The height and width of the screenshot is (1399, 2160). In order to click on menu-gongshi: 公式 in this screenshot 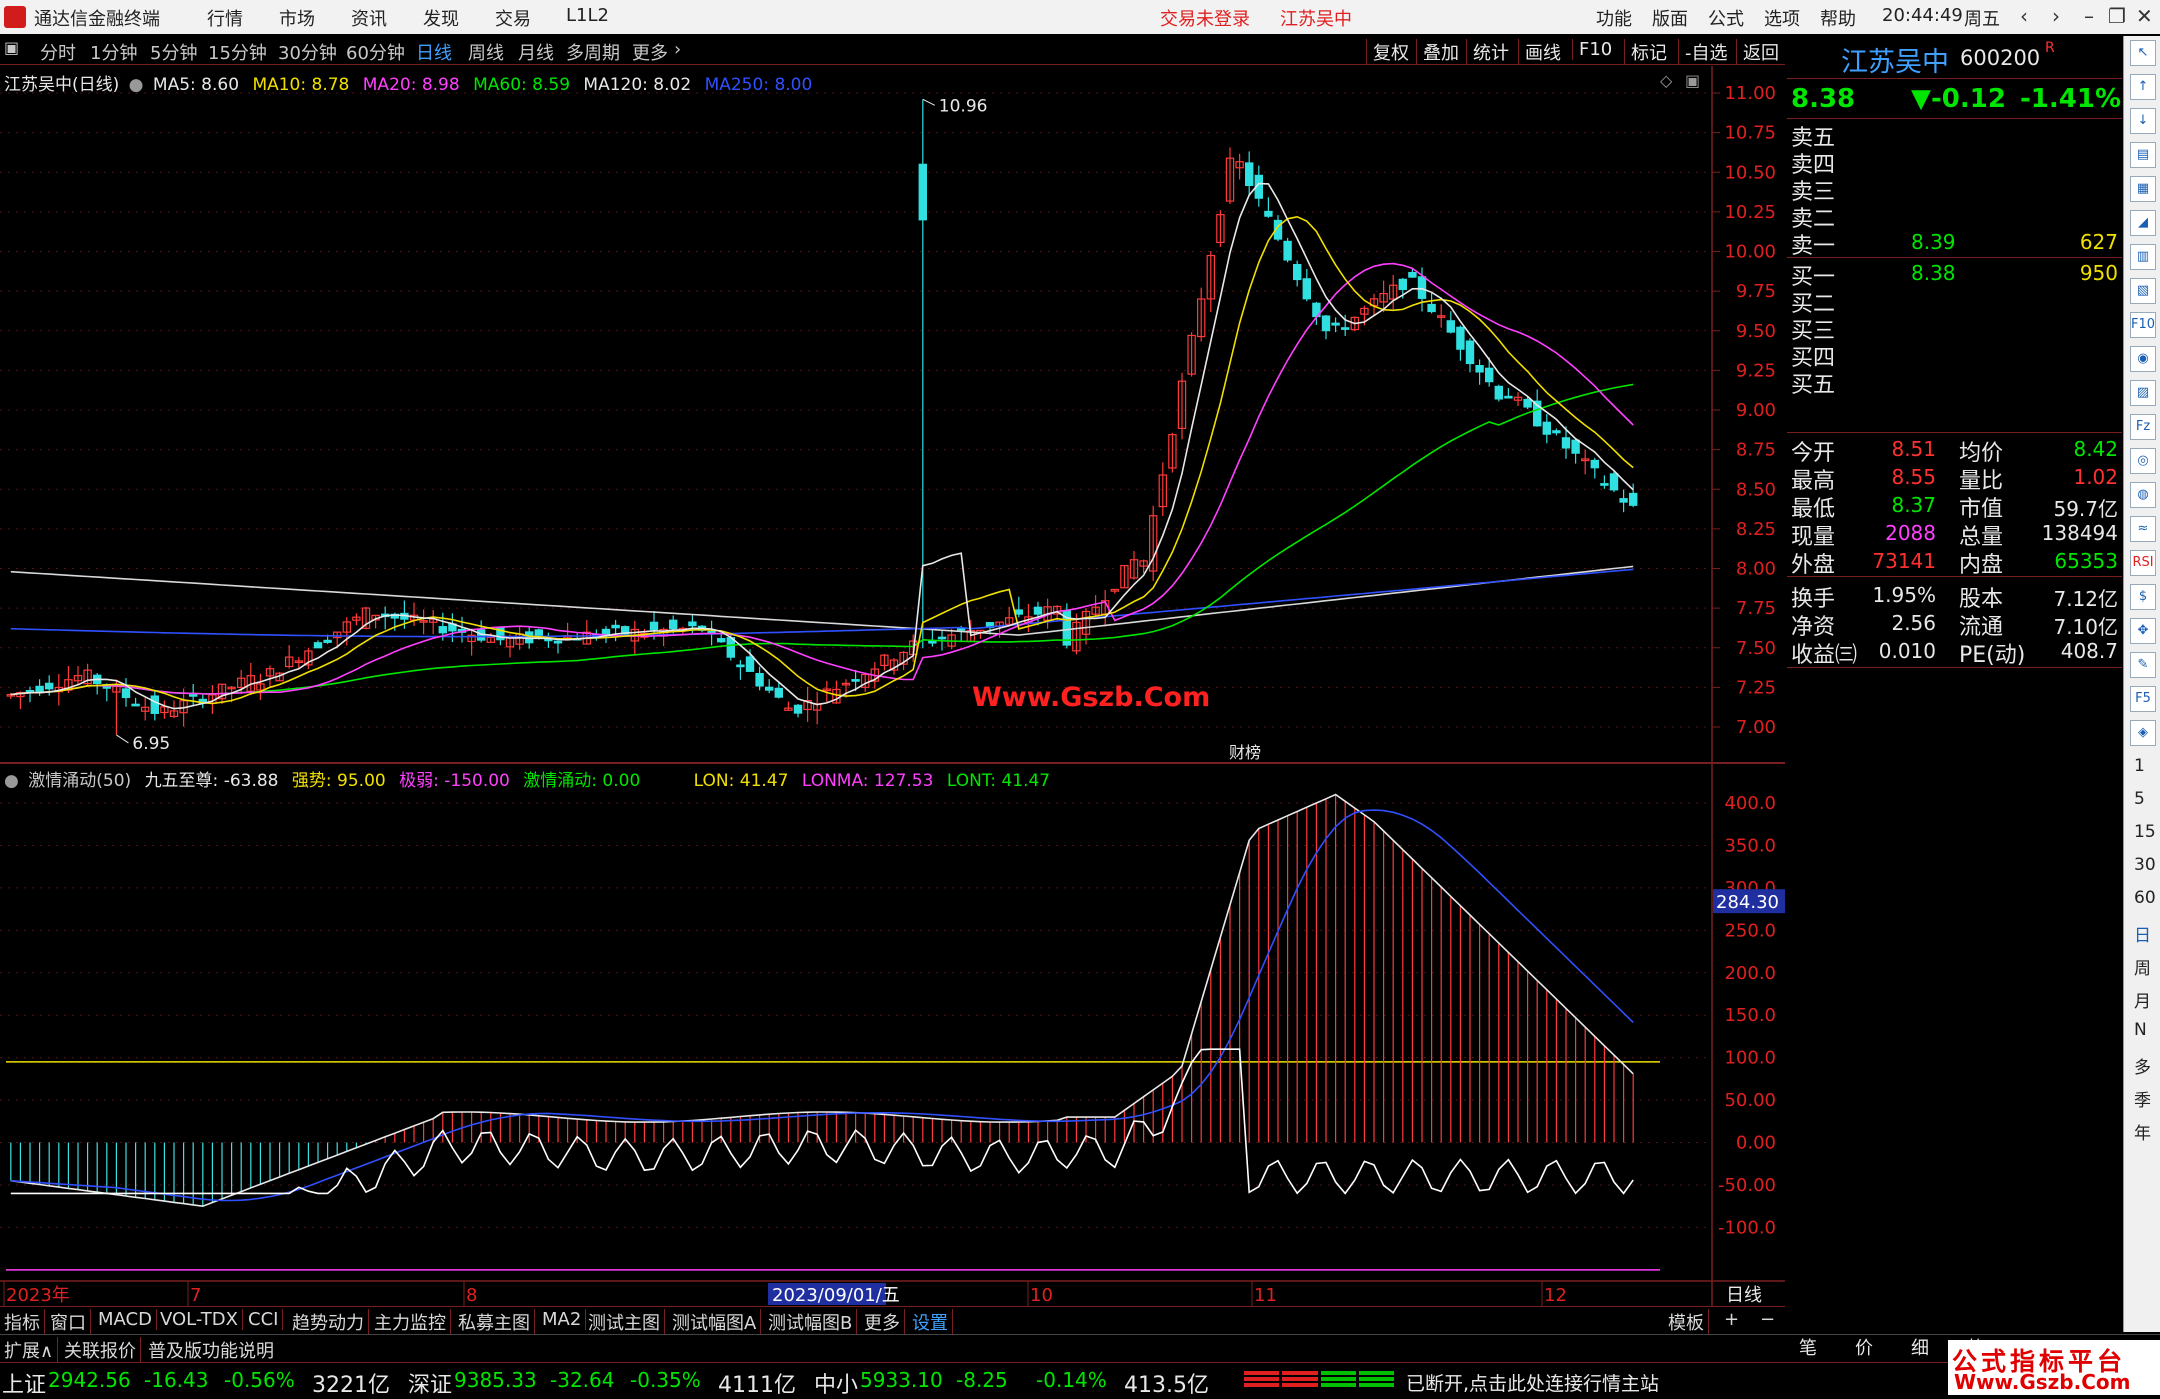, I will do `click(1726, 18)`.